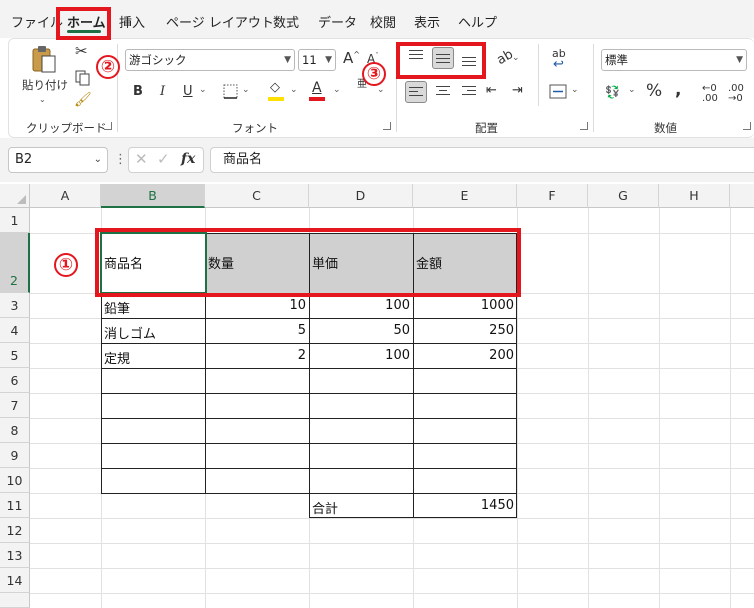 The height and width of the screenshot is (608, 754). Describe the element at coordinates (465, 305) in the screenshot. I see `cell-amount: 1000` at that location.